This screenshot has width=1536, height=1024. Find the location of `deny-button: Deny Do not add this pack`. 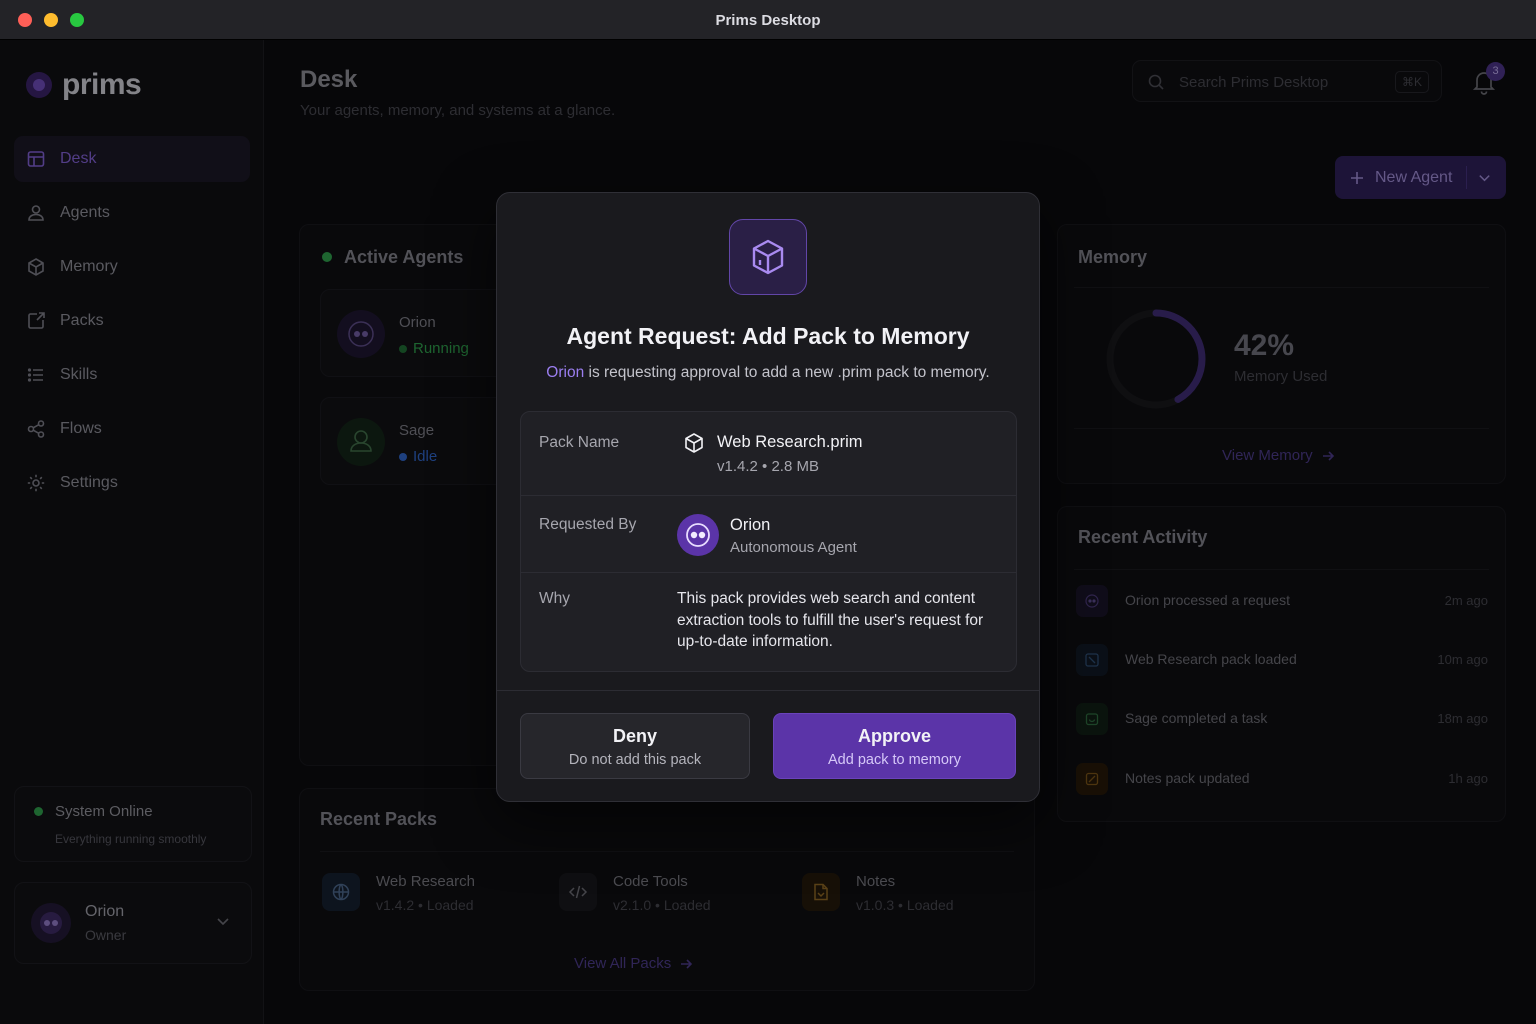

deny-button: Deny Do not add this pack is located at coordinates (635, 746).